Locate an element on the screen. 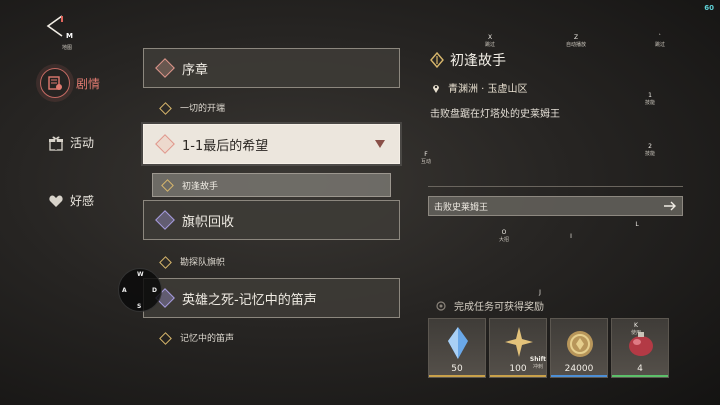 The image size is (720, 405). key-hint-k: K 使用 is located at coordinates (635, 329).